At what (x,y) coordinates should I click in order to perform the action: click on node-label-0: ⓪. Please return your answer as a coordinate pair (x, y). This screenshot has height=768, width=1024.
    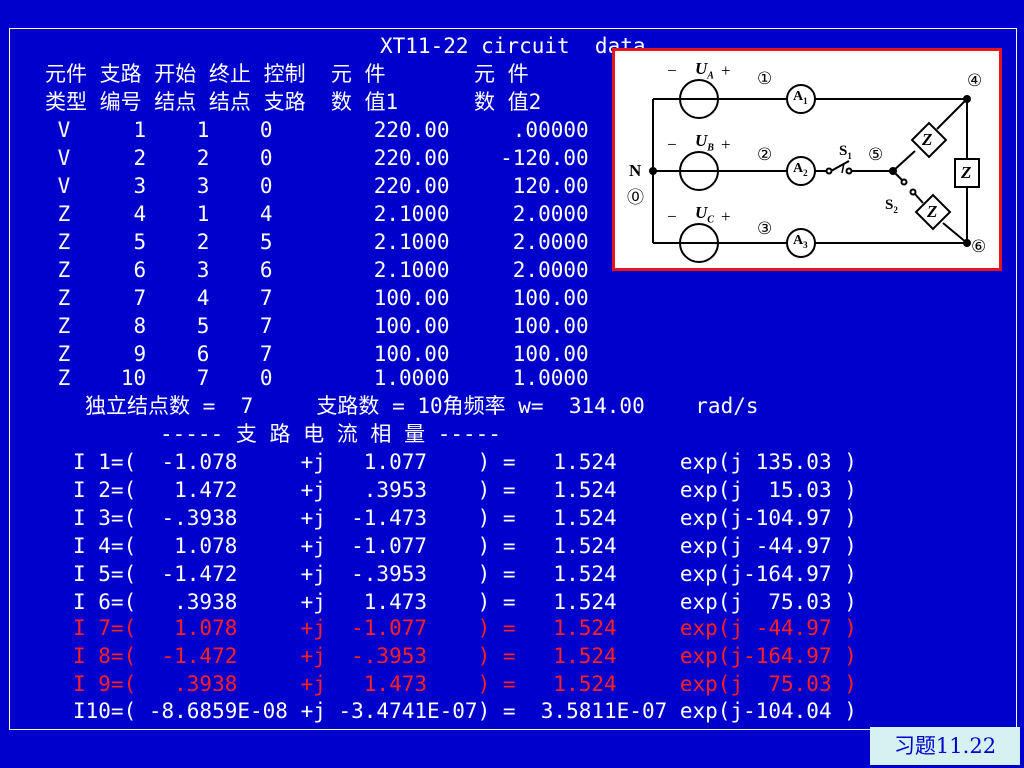
    Looking at the image, I should click on (635, 197).